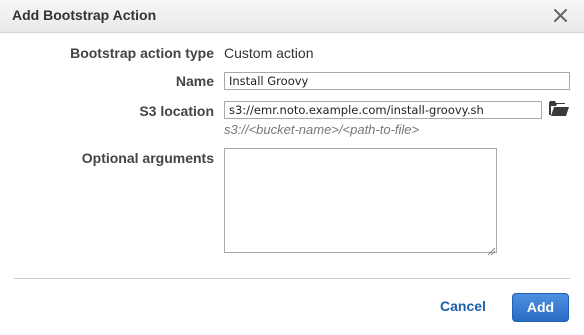 This screenshot has width=584, height=335. What do you see at coordinates (142, 53) in the screenshot?
I see `bootstrap-action-type-label: Bootstrap action type` at bounding box center [142, 53].